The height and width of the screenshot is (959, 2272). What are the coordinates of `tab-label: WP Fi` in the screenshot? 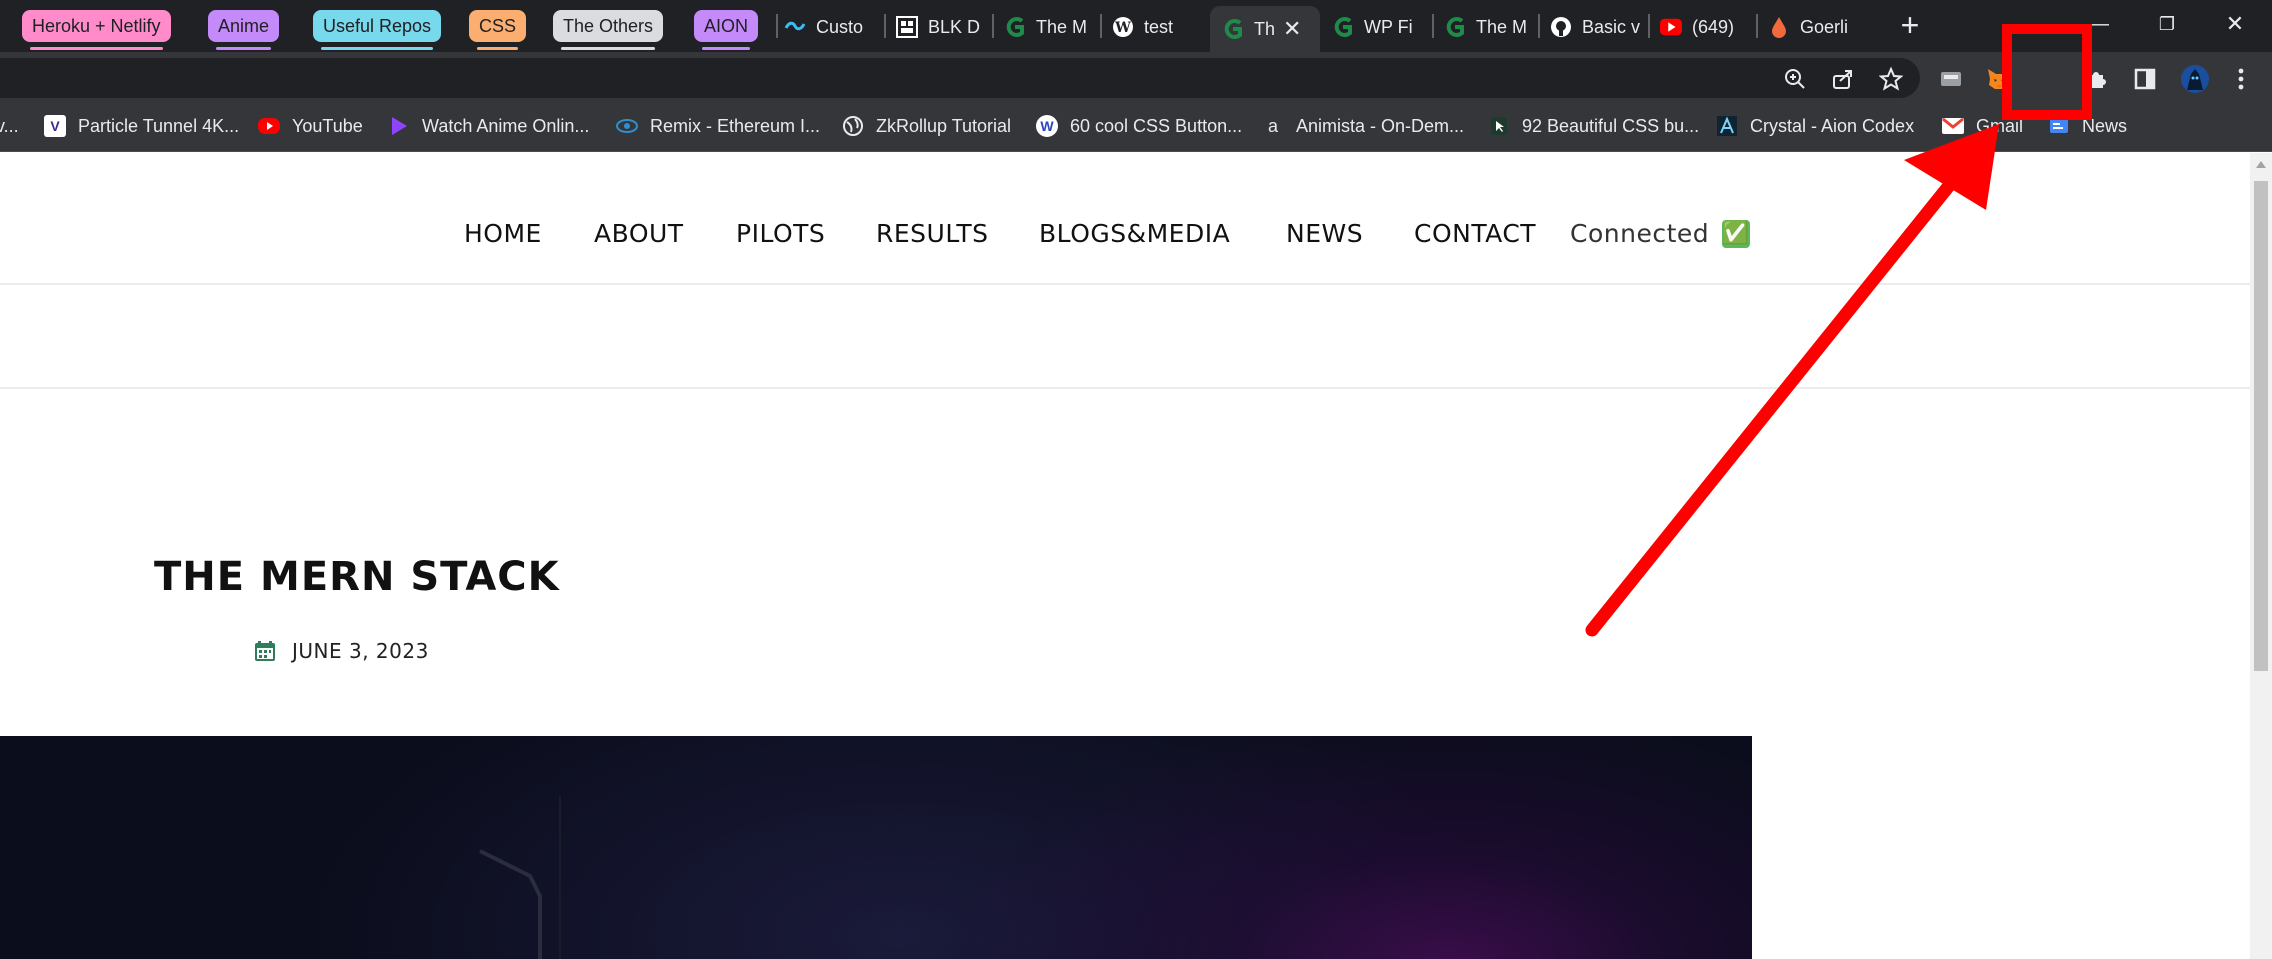 It's located at (1388, 26).